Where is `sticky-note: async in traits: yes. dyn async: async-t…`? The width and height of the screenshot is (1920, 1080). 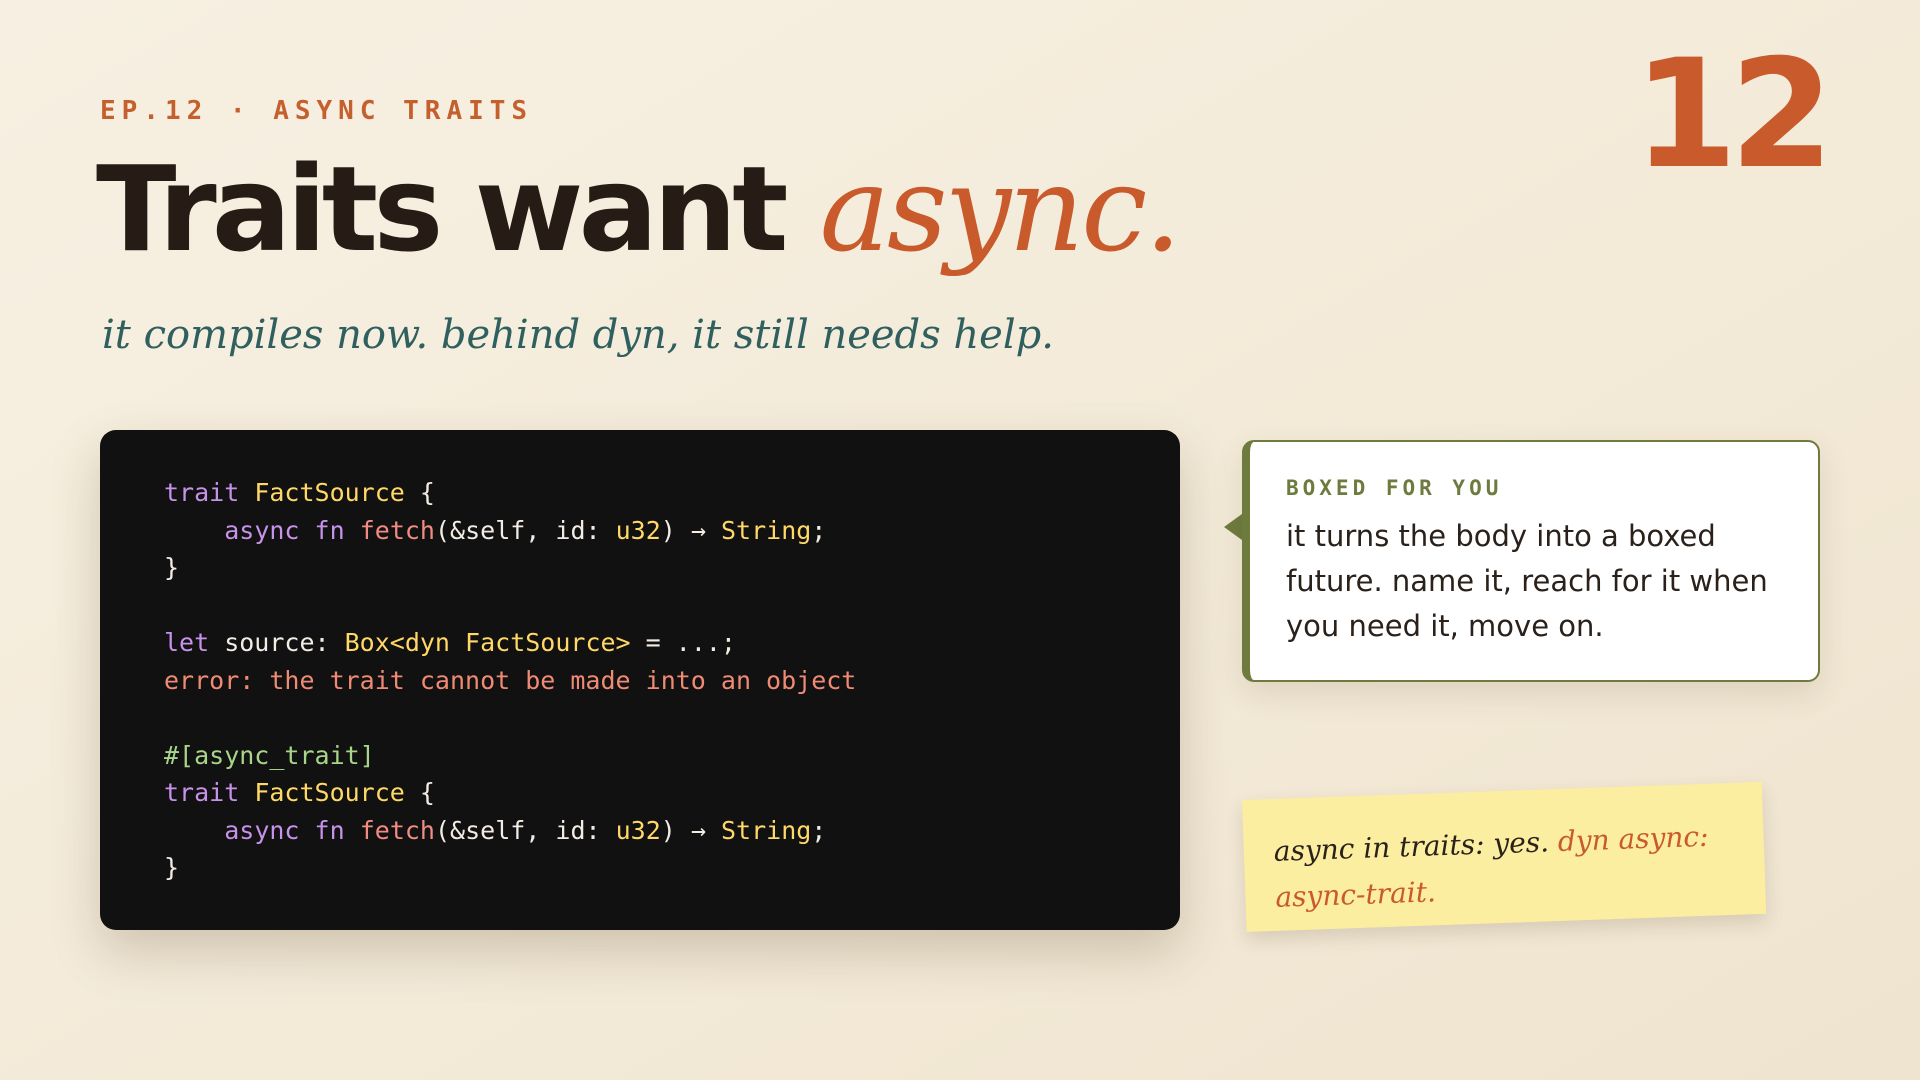 sticky-note: async in traits: yes. dyn async: async-t… is located at coordinates (1504, 856).